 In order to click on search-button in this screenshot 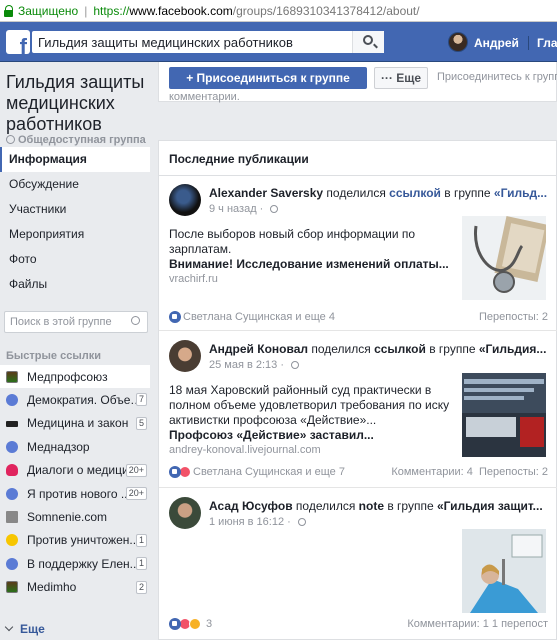, I will do `click(368, 42)`.